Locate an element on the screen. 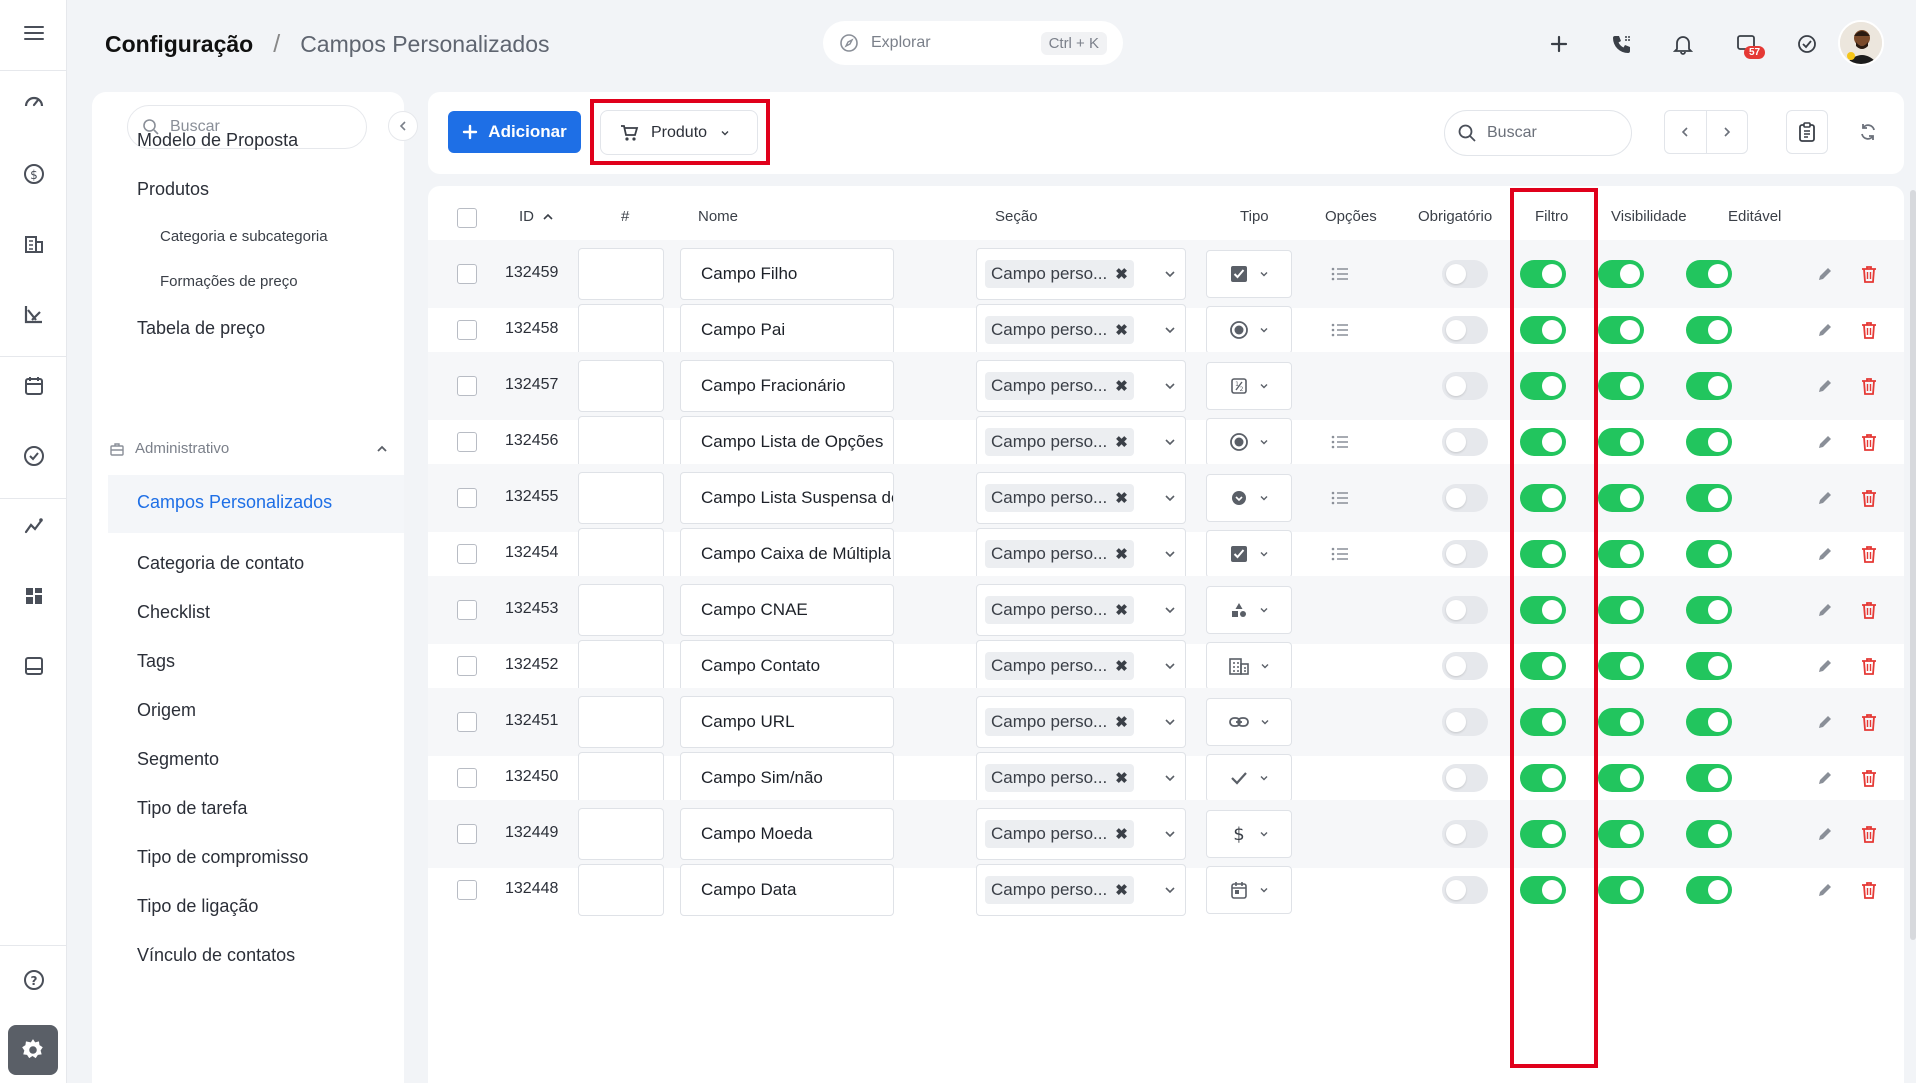 This screenshot has width=1916, height=1083. type-select: $ is located at coordinates (1249, 834).